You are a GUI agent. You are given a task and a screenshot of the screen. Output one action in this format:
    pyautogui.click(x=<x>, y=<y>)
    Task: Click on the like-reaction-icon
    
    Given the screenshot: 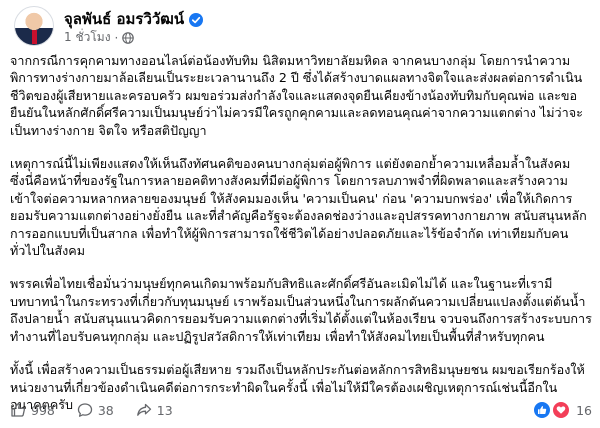 What is the action you would take?
    pyautogui.click(x=542, y=410)
    